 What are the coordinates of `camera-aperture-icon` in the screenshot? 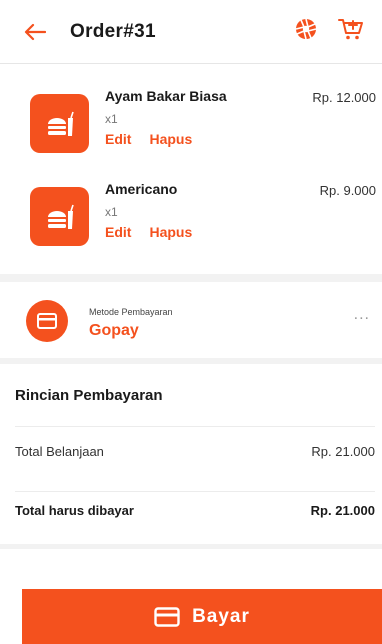 It's located at (306, 31).